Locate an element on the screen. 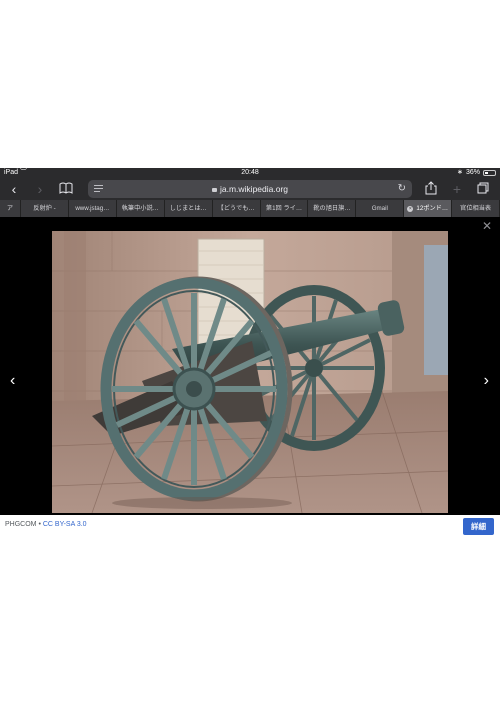 The height and width of the screenshot is (711, 500). attribution: PHGCOM • CC BY-SA 3.0 is located at coordinates (46, 524).